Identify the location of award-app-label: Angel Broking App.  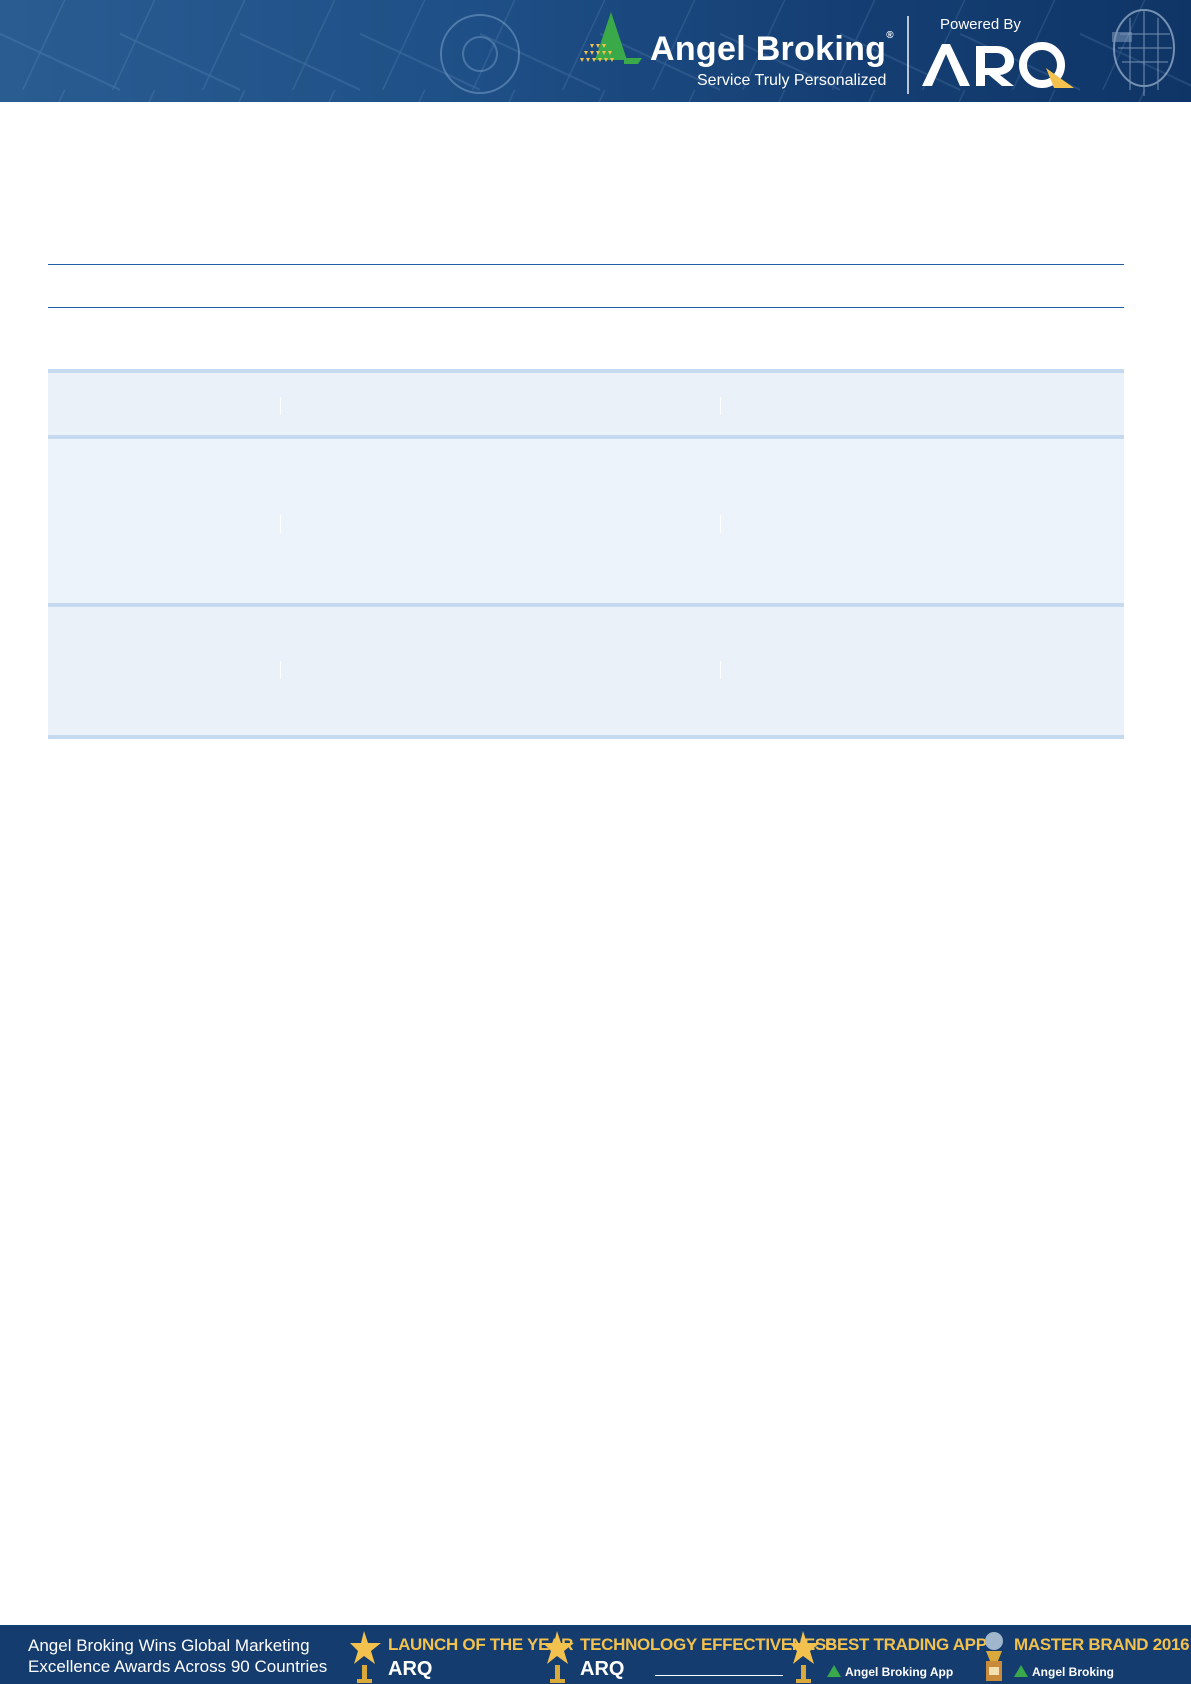
(890, 1672).